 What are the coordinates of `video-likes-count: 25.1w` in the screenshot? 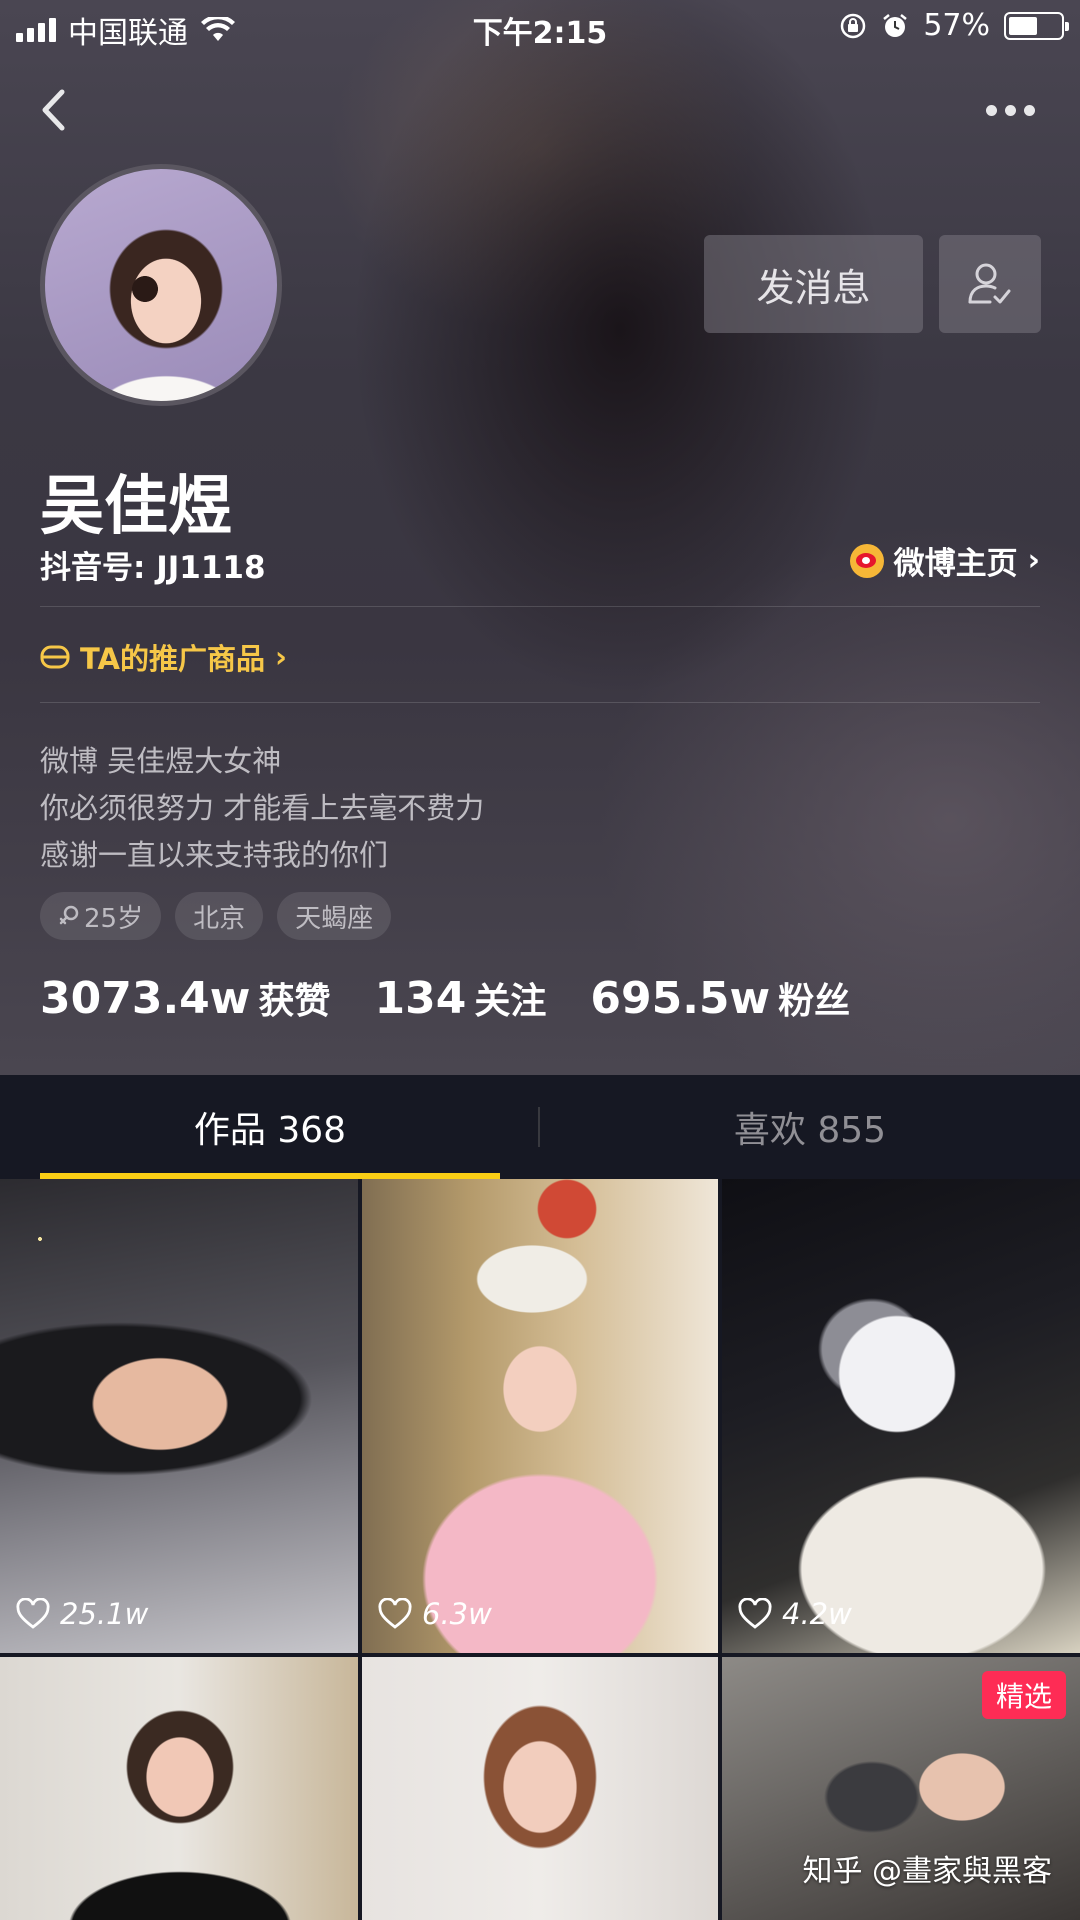 It's located at (104, 1614).